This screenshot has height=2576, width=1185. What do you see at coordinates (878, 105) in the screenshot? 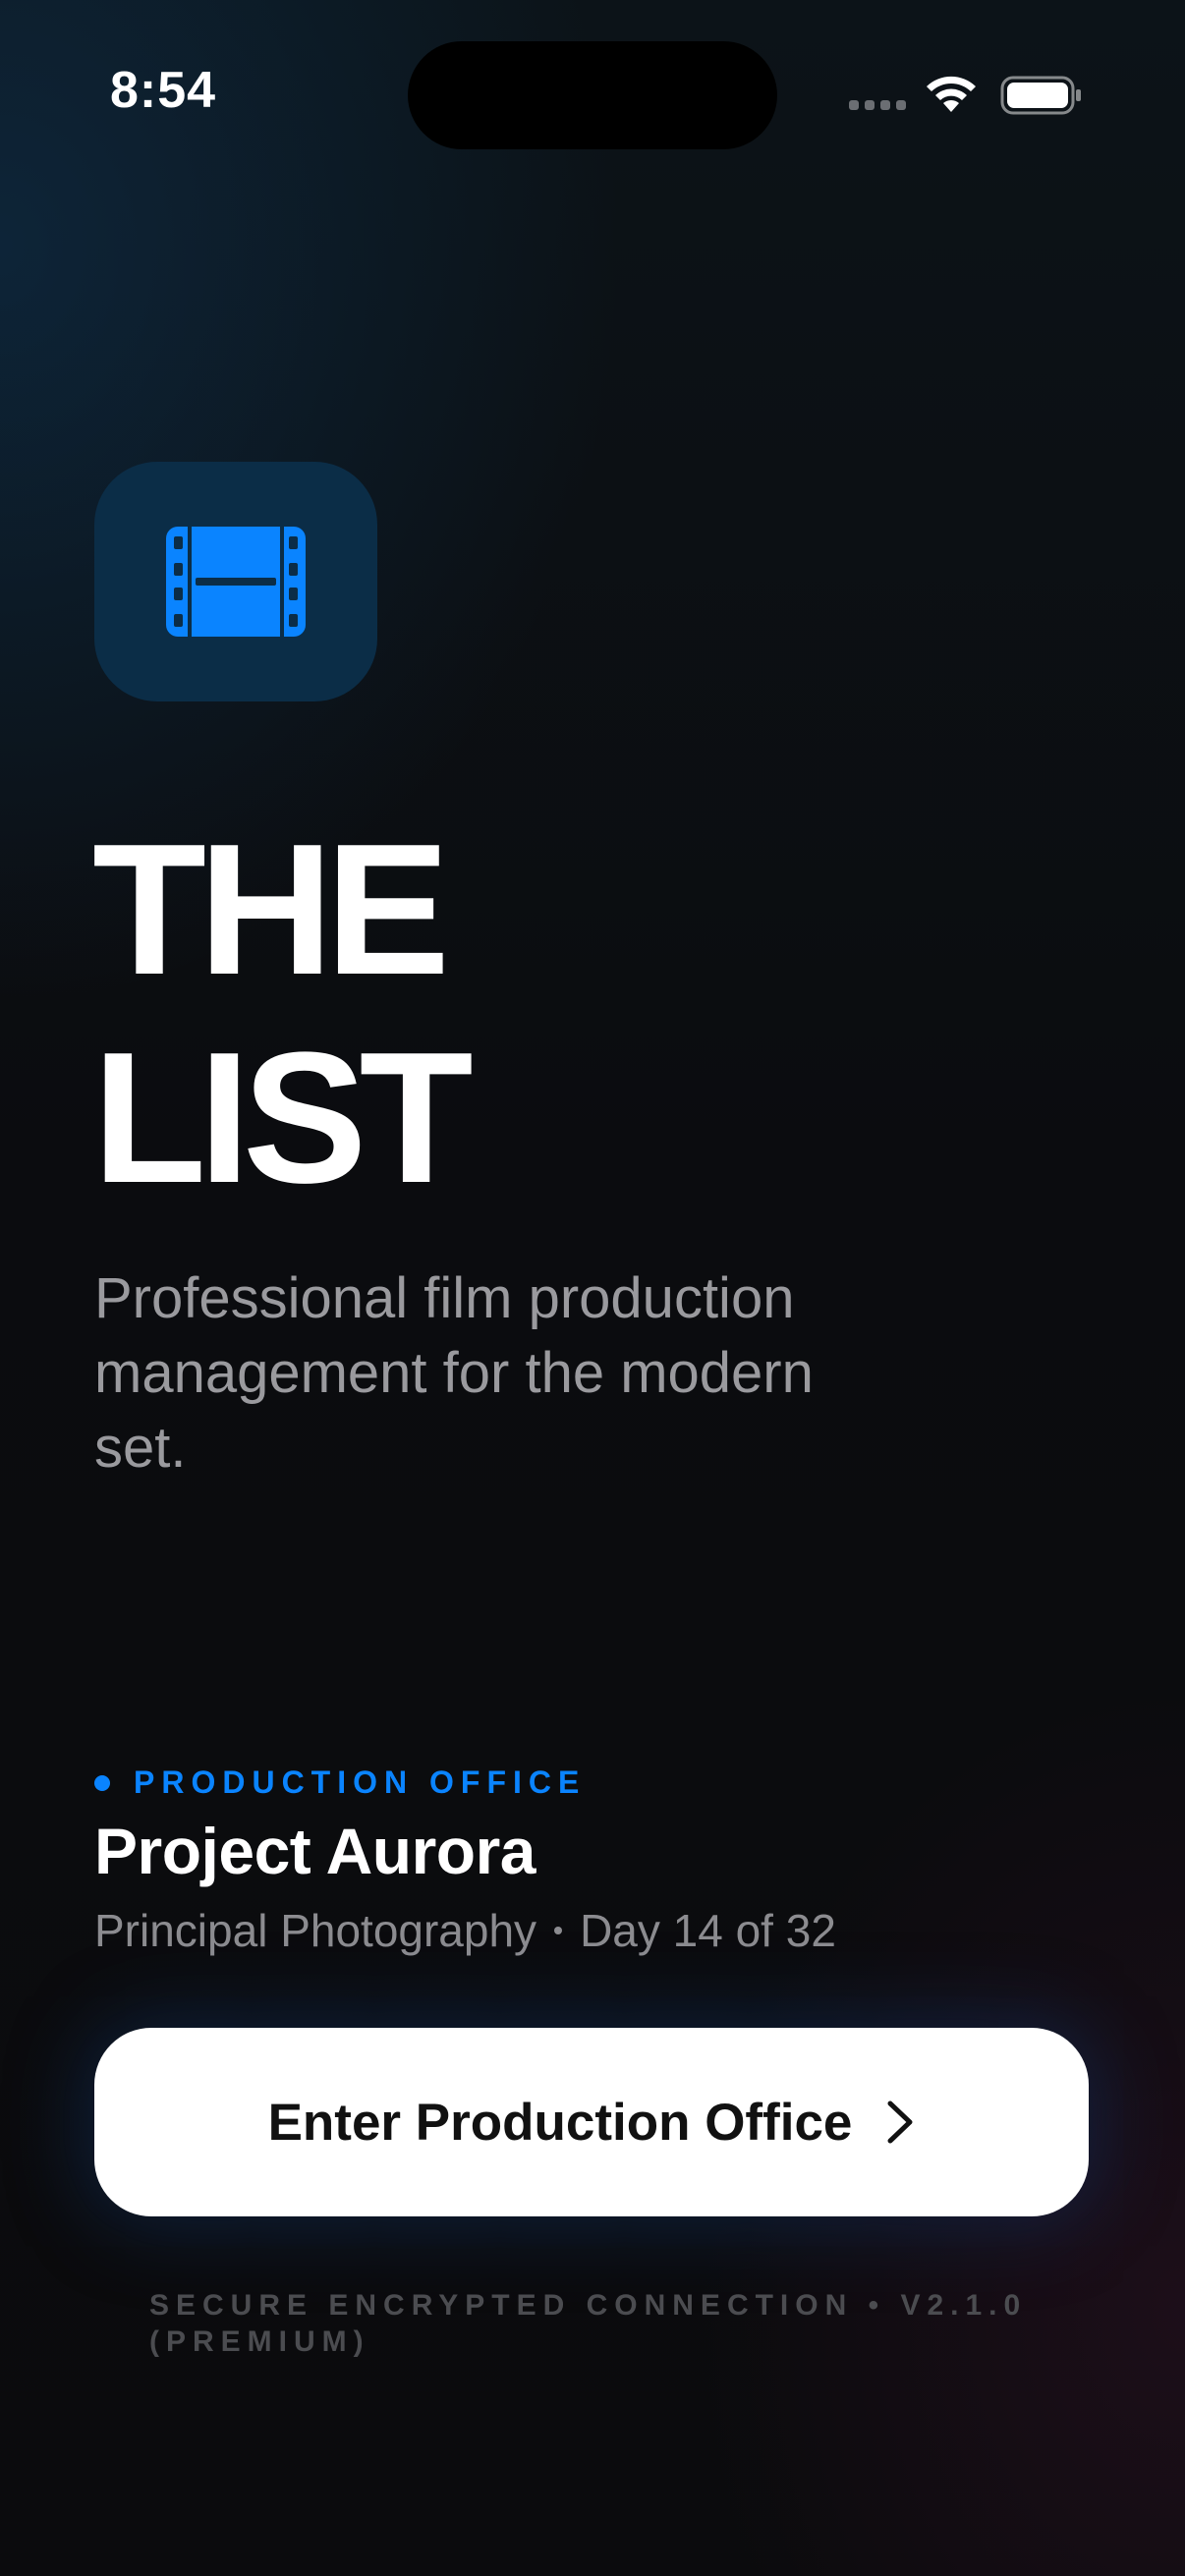
I see `cellular-signal-icon` at bounding box center [878, 105].